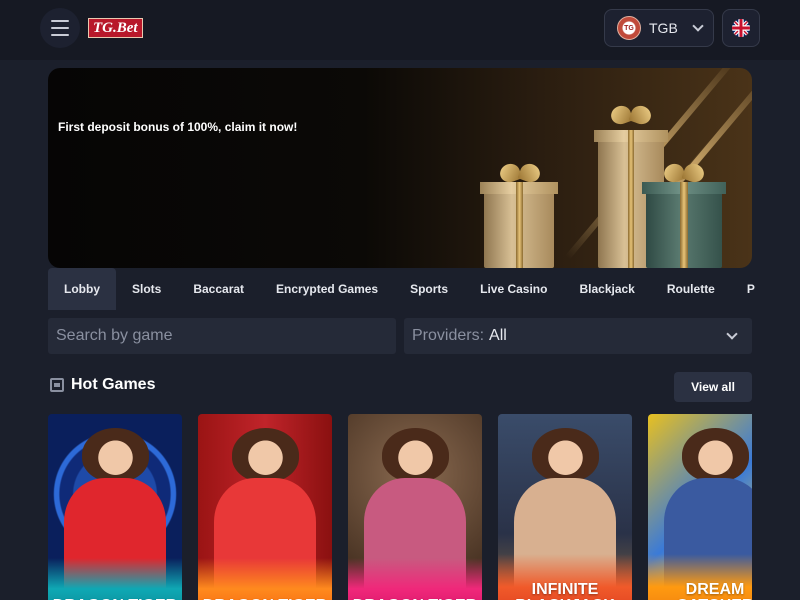  I want to click on tab-roulette: Roulette, so click(691, 289).